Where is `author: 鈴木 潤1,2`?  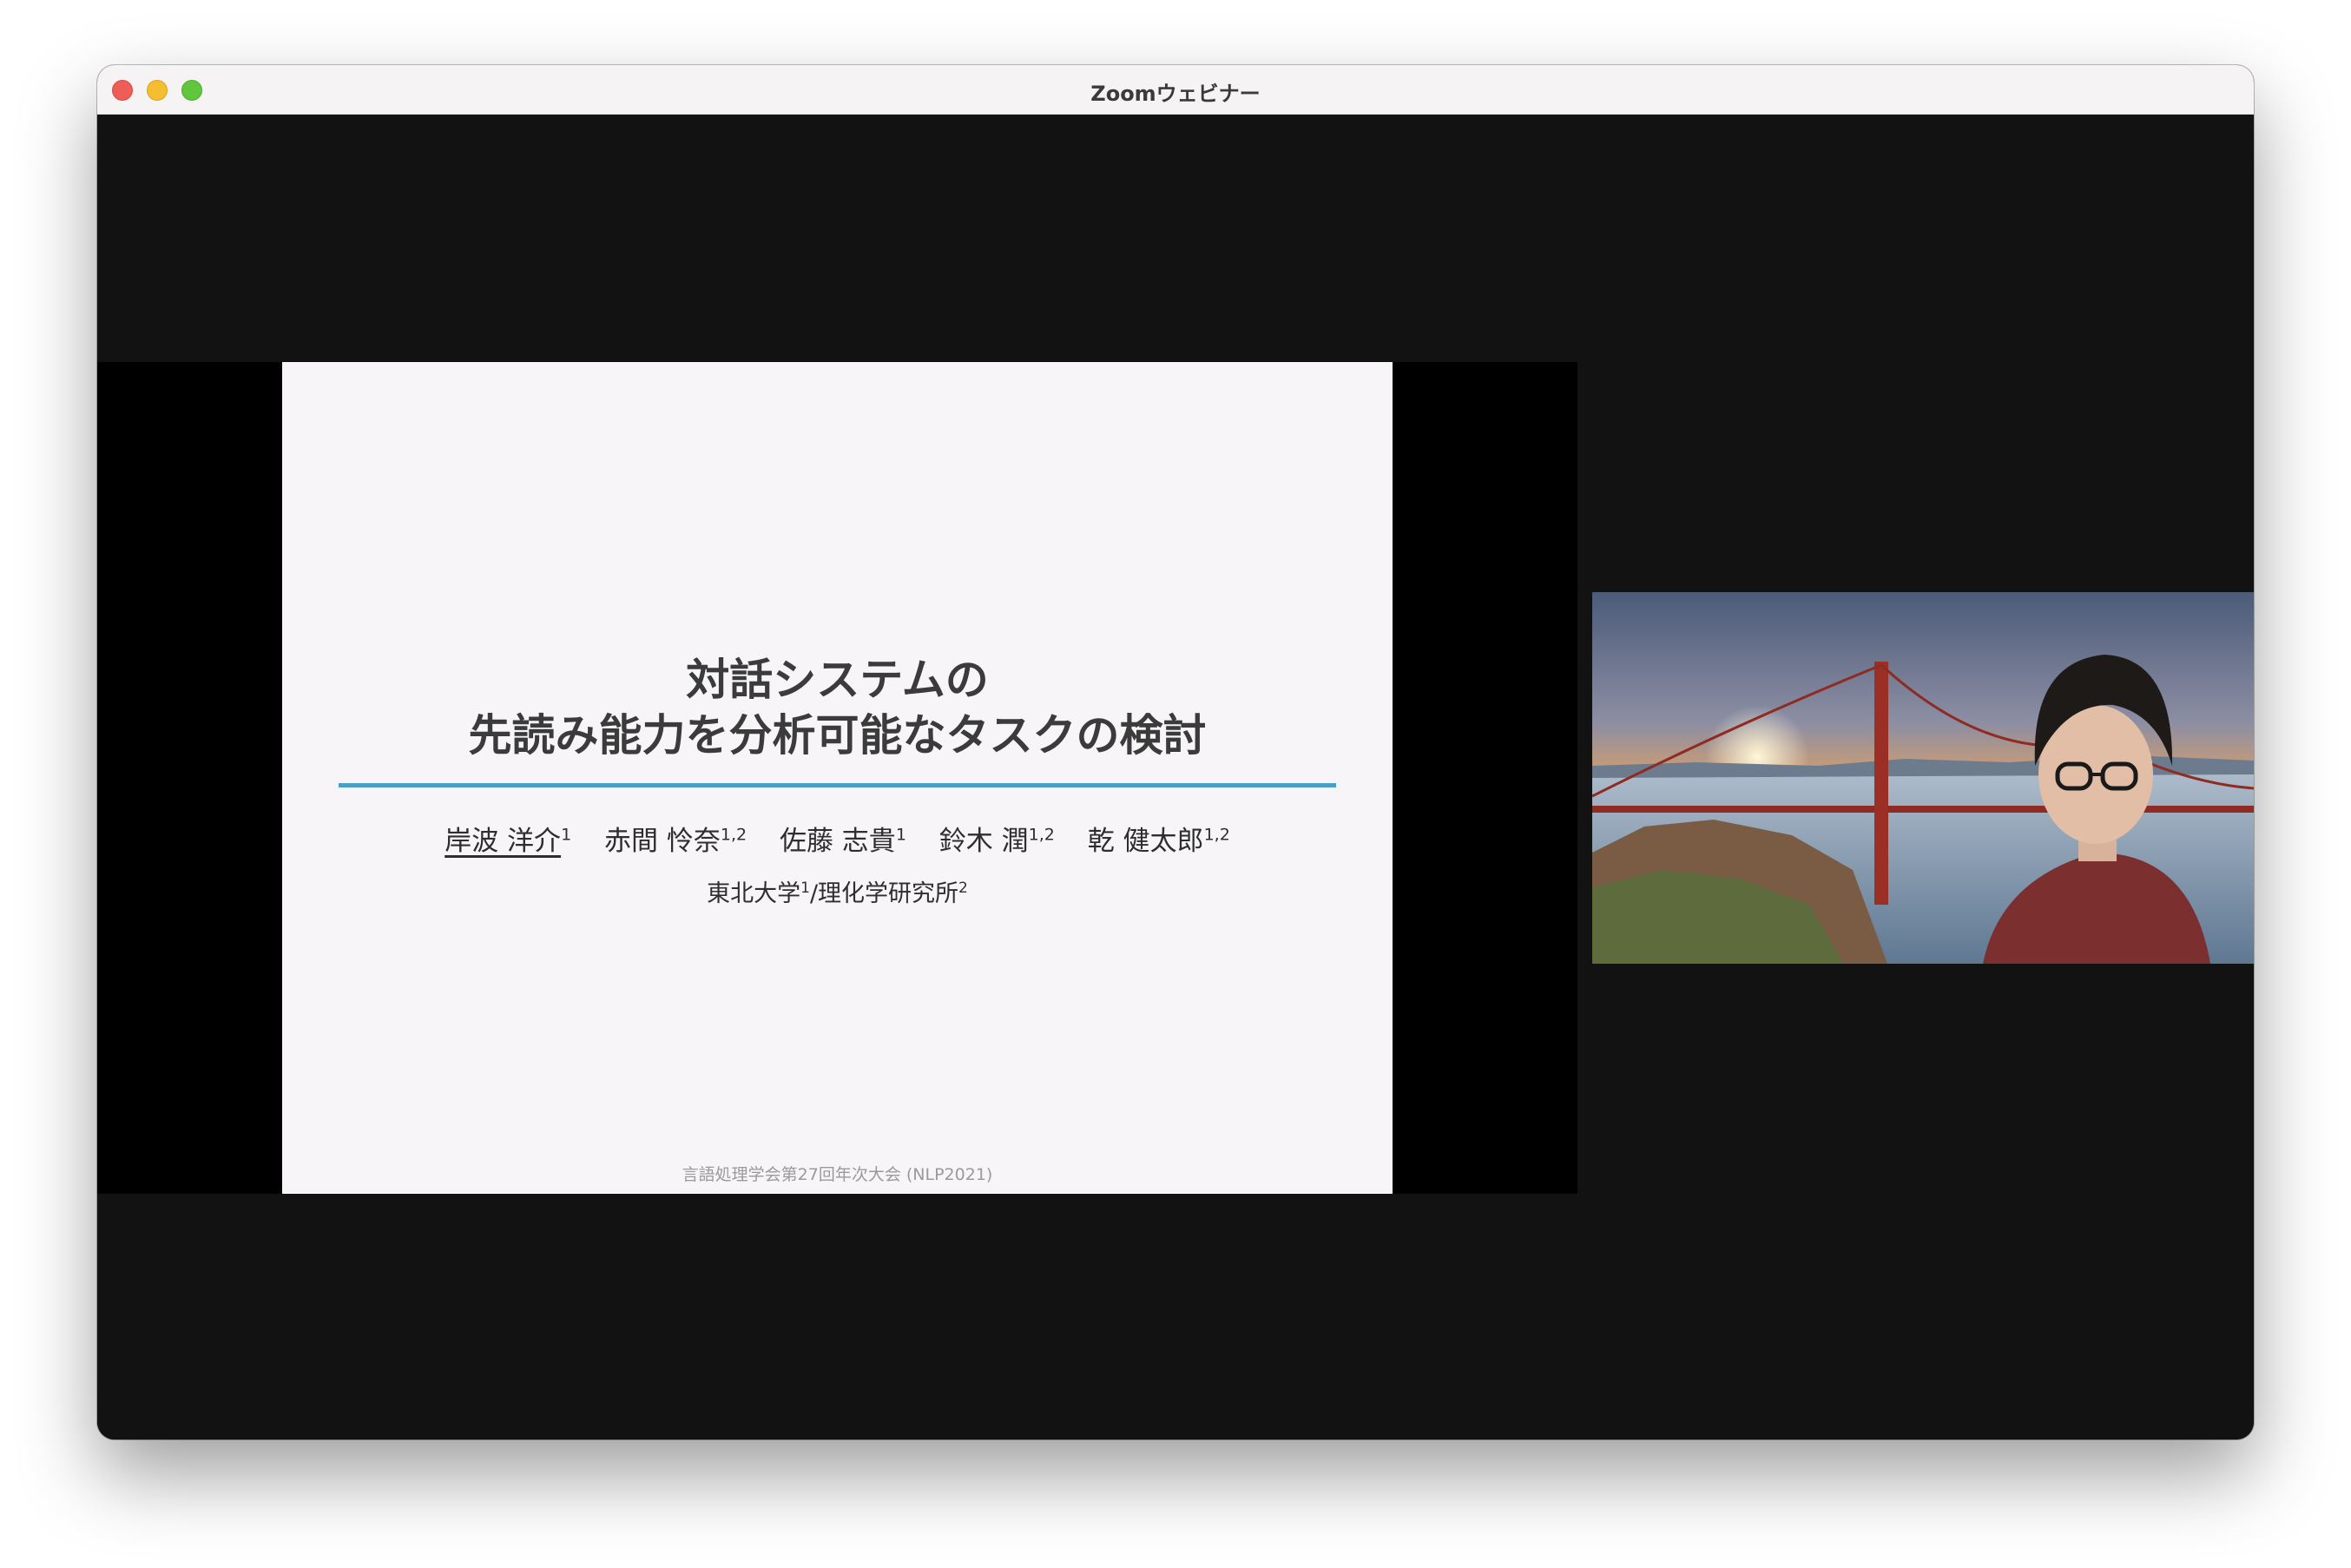
author: 鈴木 潤1,2 is located at coordinates (997, 841).